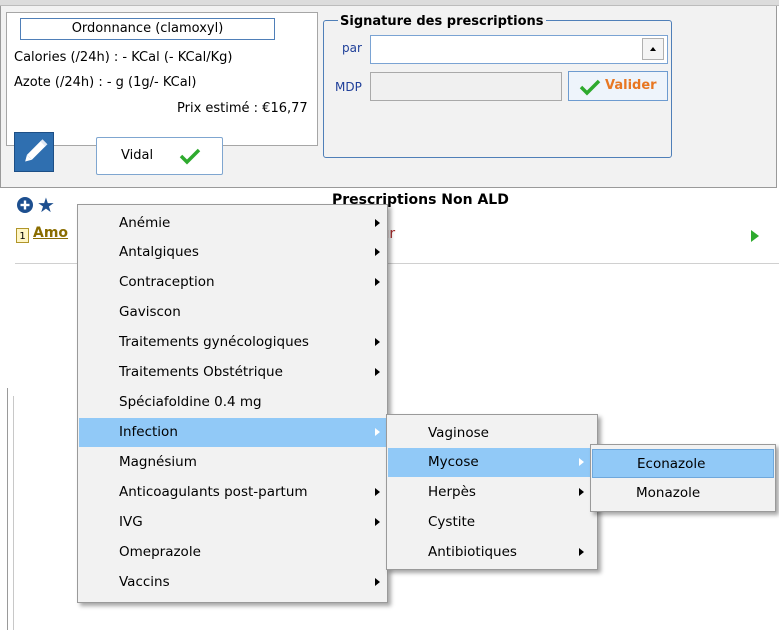 This screenshot has height=630, width=779. I want to click on calories-line: Calories (/24h) : - KCal (- KCal/Kg), so click(123, 57).